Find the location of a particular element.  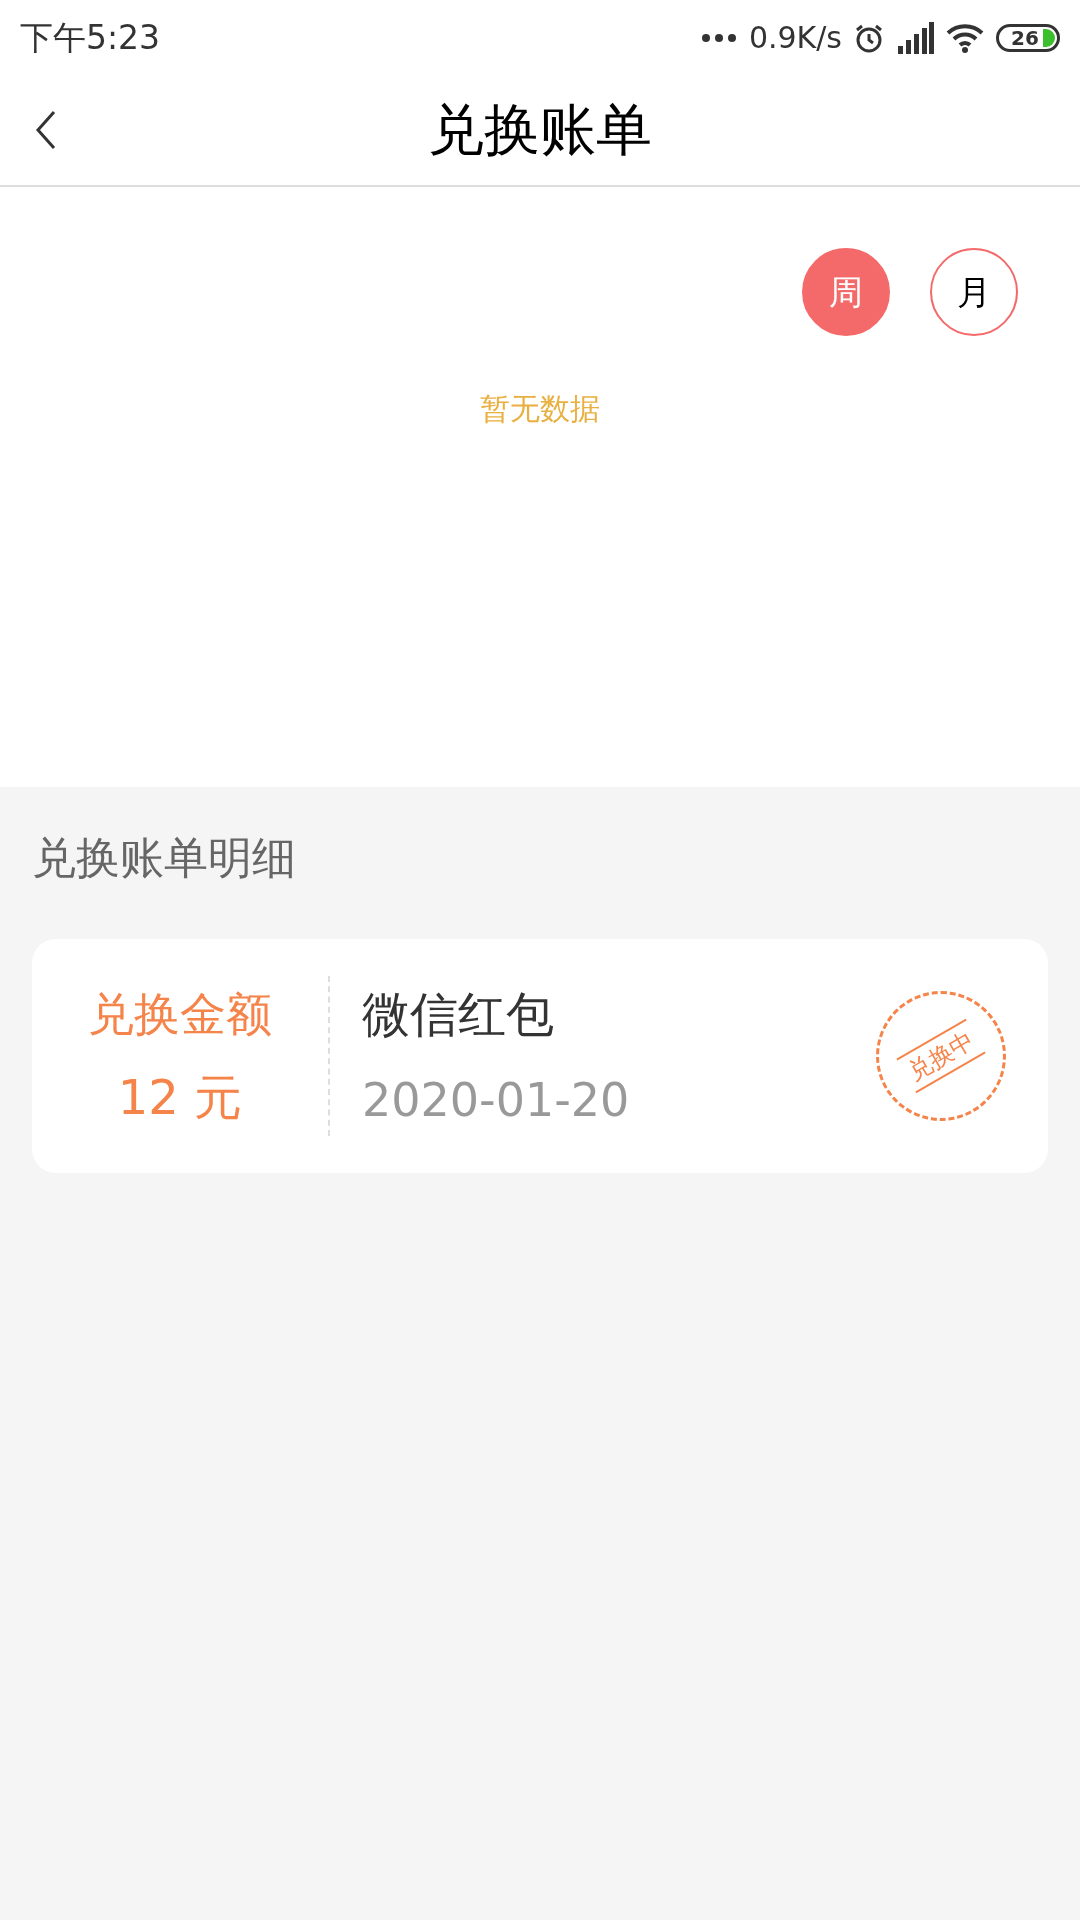

wifi-icon is located at coordinates (965, 37).